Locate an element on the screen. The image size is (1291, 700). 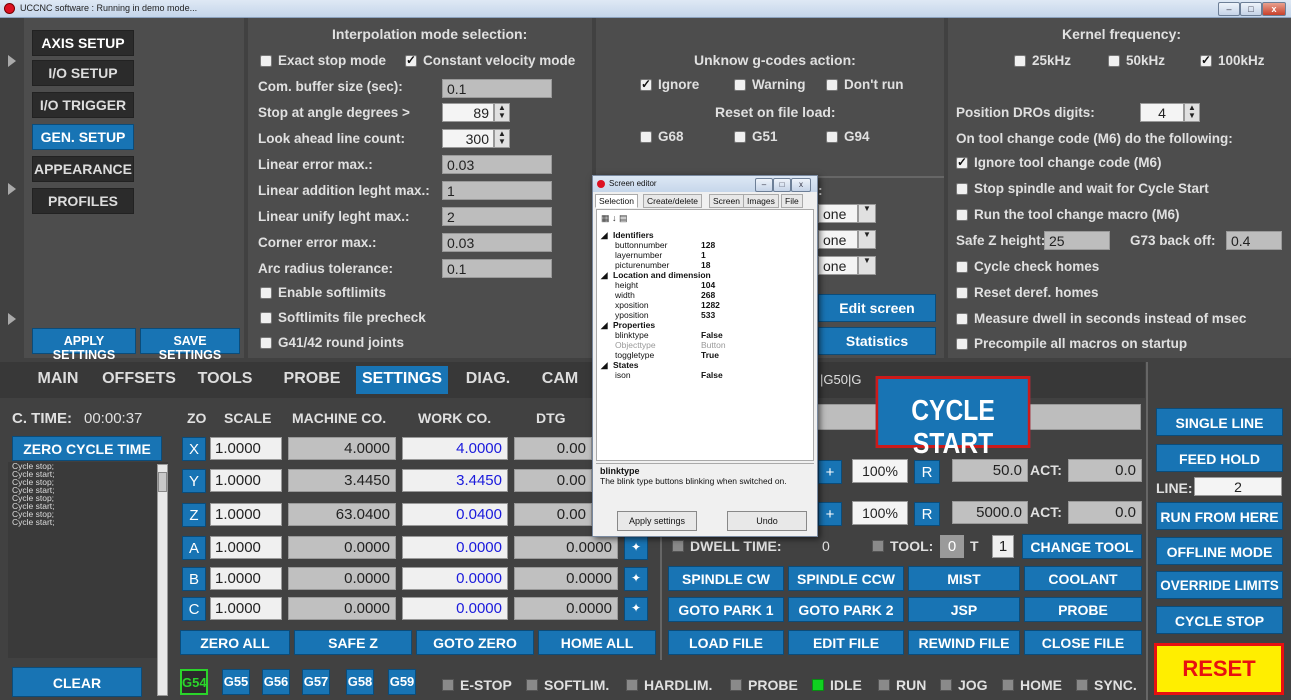
run-from-here-button: RUN FROM HERE is located at coordinates (1219, 516).